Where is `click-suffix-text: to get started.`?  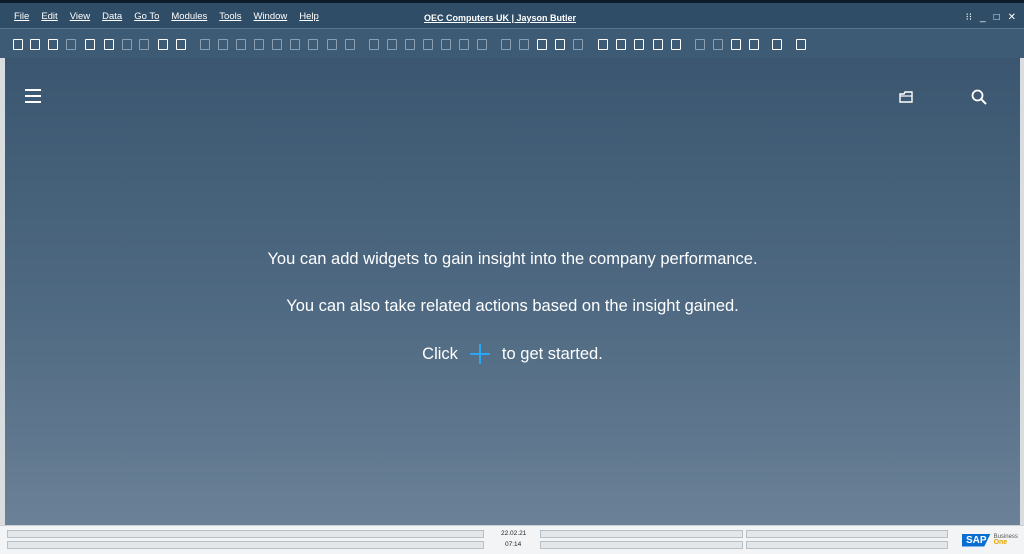 click-suffix-text: to get started. is located at coordinates (552, 353).